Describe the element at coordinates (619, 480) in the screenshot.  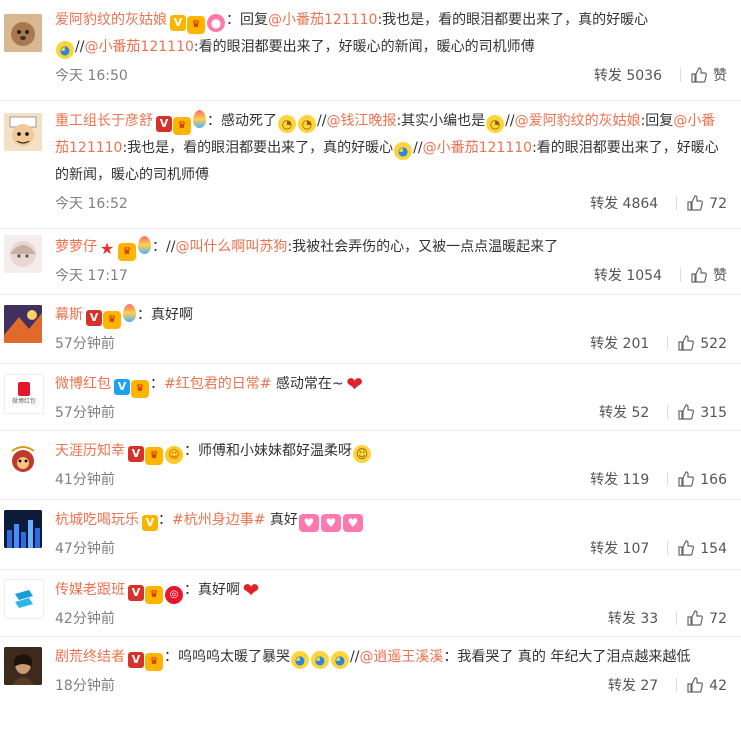
I see `repost-button: 转发 119` at that location.